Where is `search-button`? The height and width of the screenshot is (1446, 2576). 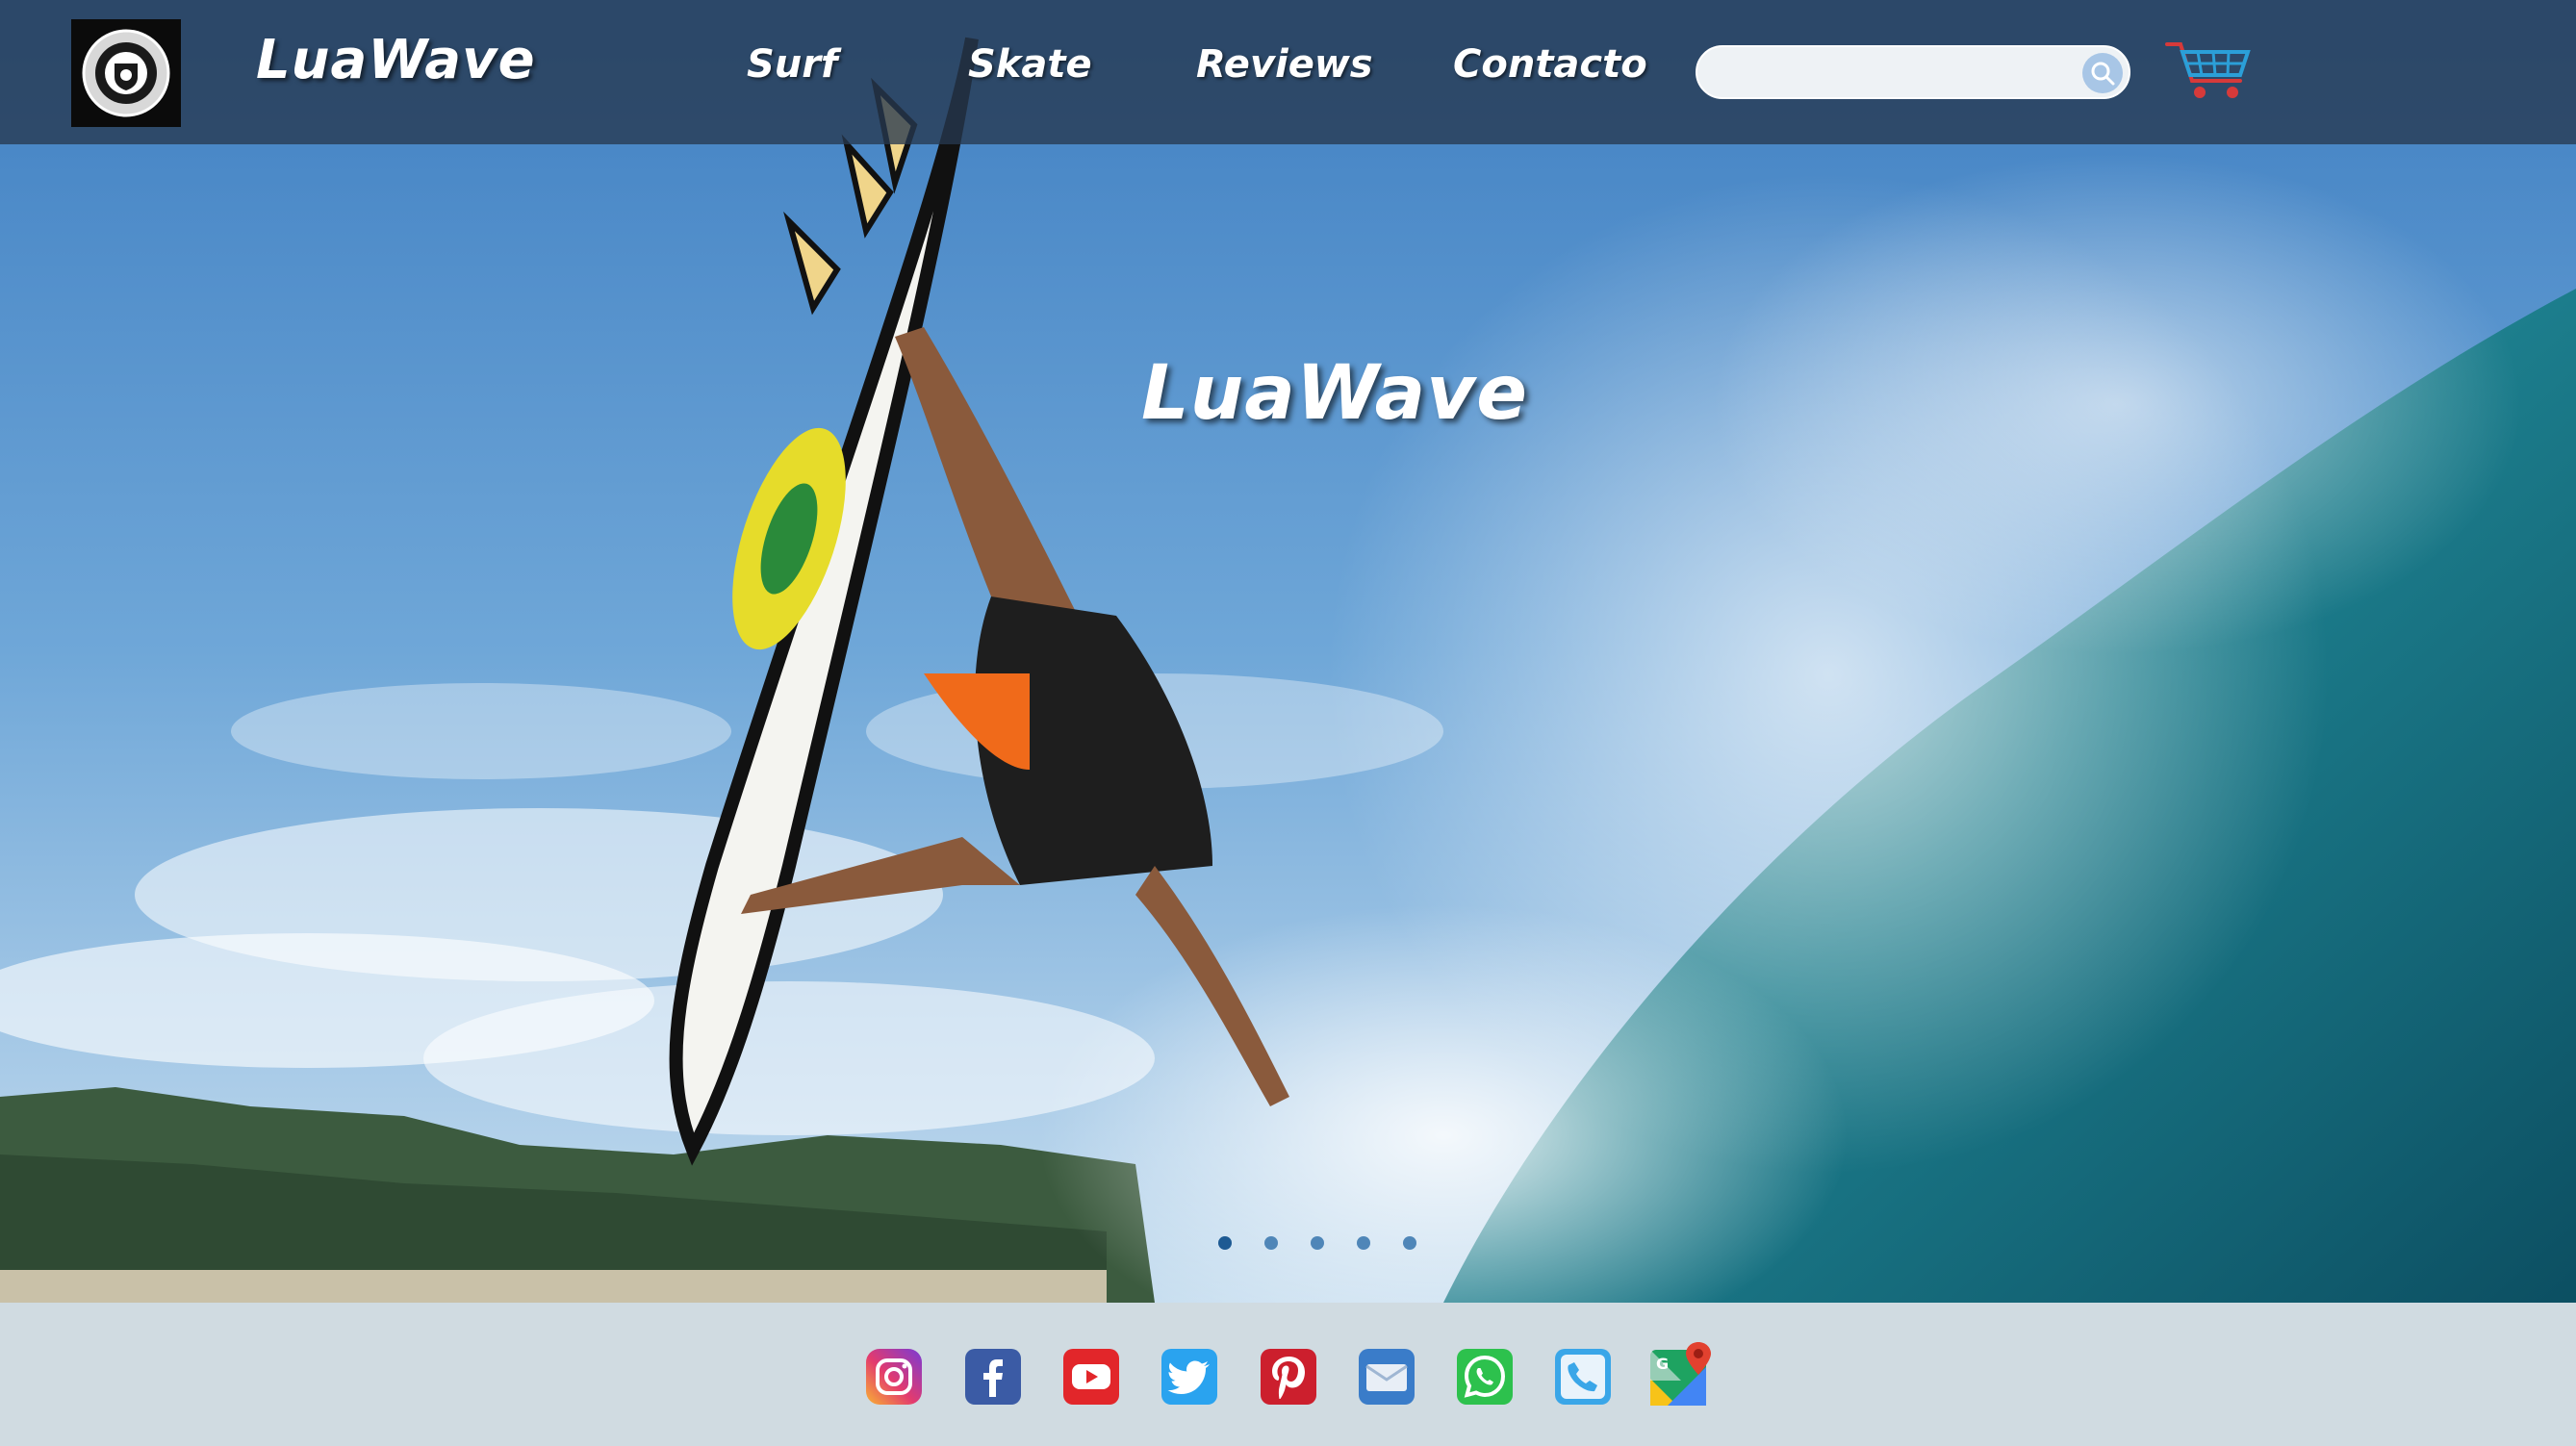 search-button is located at coordinates (2102, 73).